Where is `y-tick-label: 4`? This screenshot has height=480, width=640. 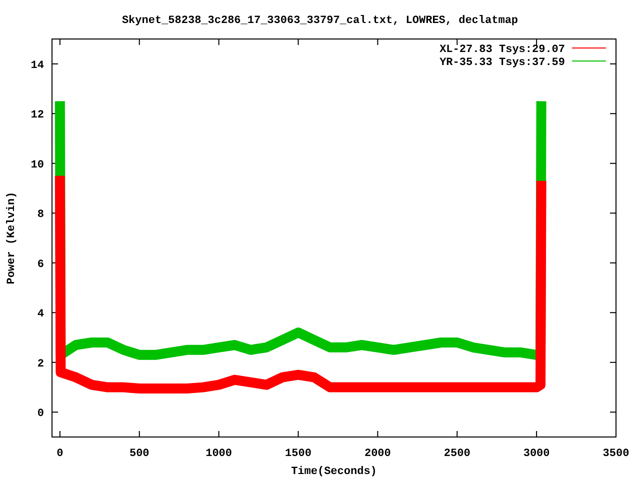 y-tick-label: 4 is located at coordinates (40, 314).